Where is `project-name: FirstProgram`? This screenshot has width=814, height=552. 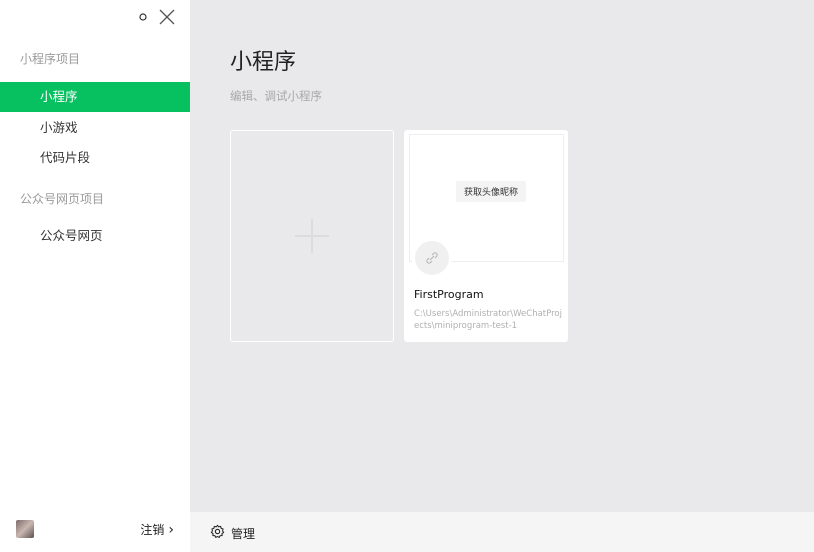
project-name: FirstProgram is located at coordinates (449, 294).